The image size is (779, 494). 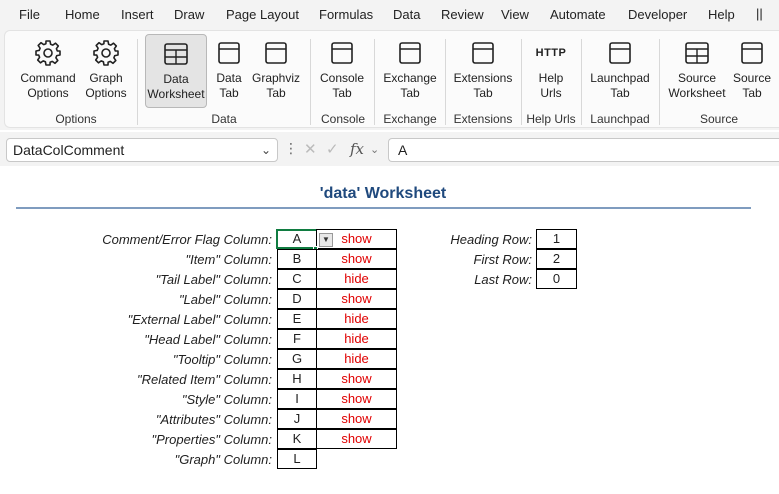 I want to click on menu-draw: Draw, so click(x=189, y=14).